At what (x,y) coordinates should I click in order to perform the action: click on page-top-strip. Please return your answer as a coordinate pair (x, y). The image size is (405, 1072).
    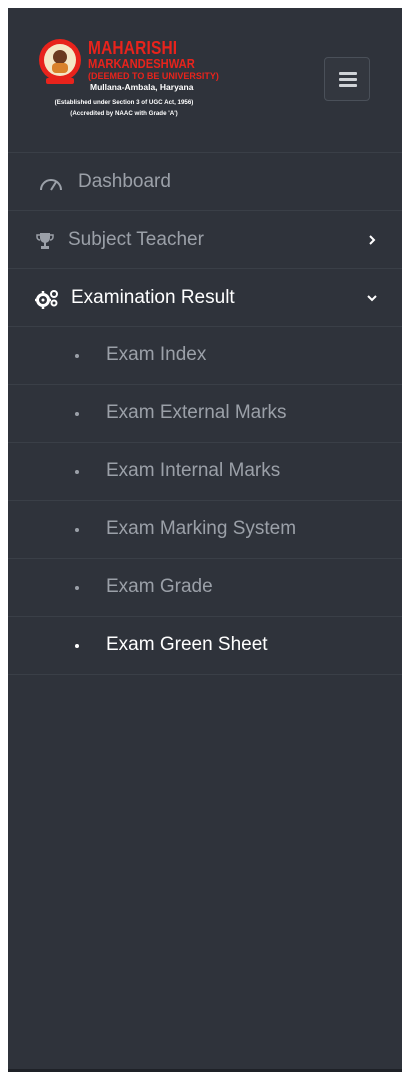
    Looking at the image, I should click on (202, 4).